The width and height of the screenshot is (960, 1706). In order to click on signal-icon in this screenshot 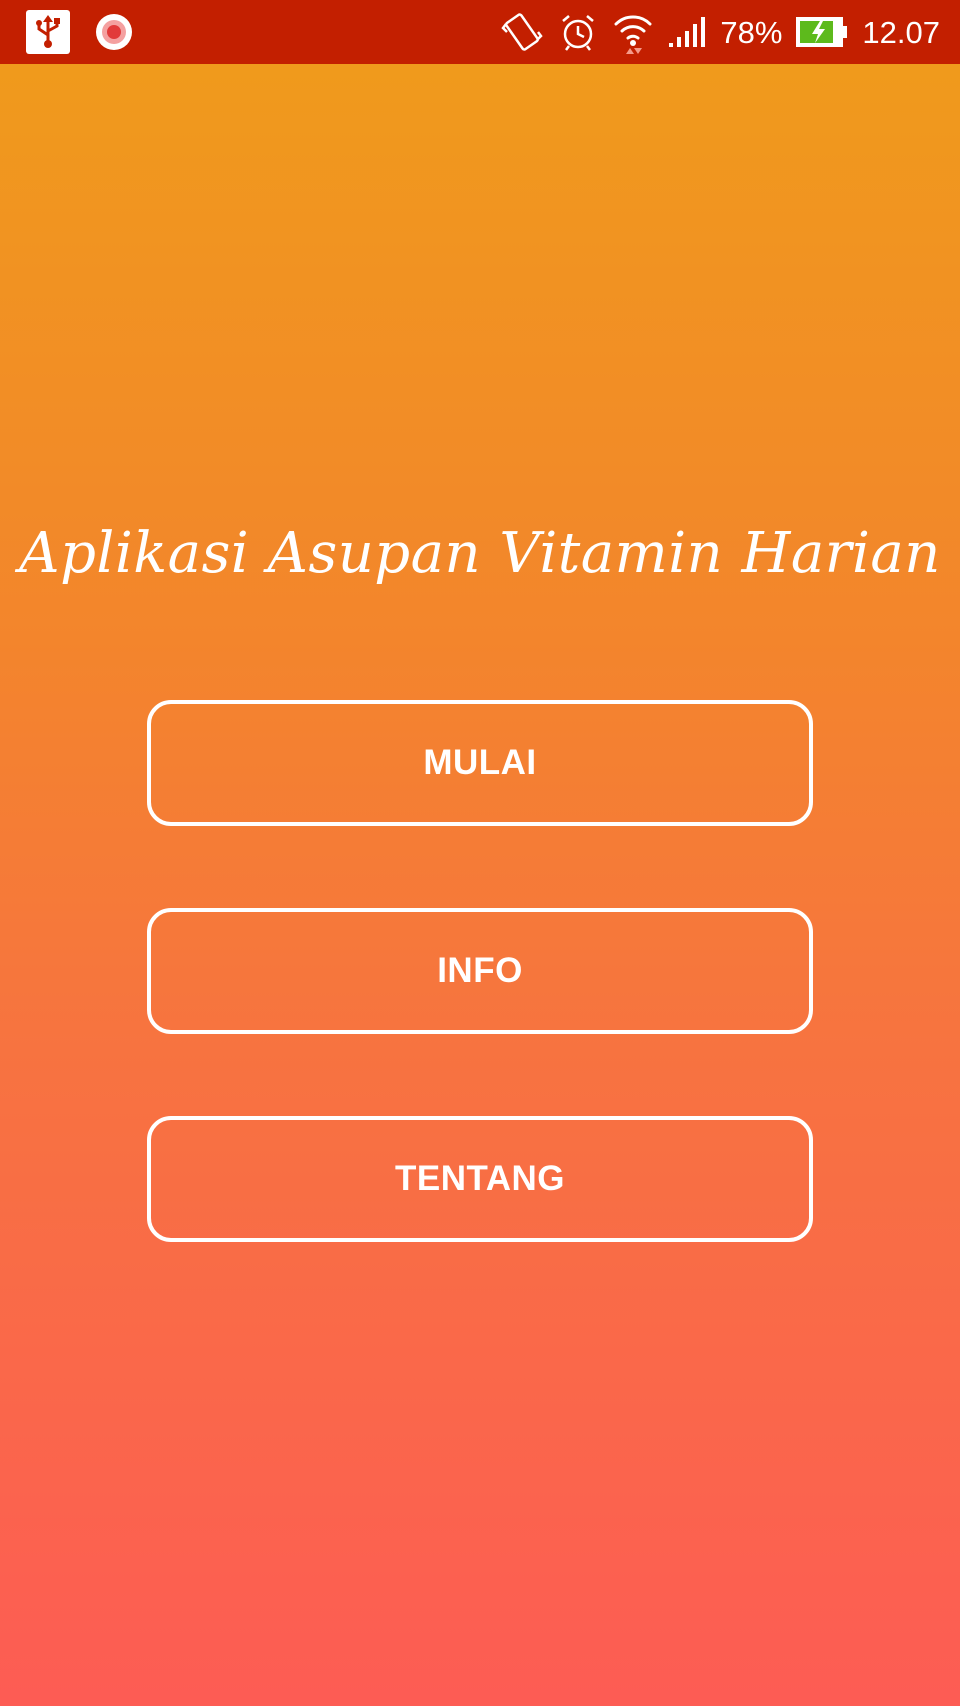, I will do `click(687, 32)`.